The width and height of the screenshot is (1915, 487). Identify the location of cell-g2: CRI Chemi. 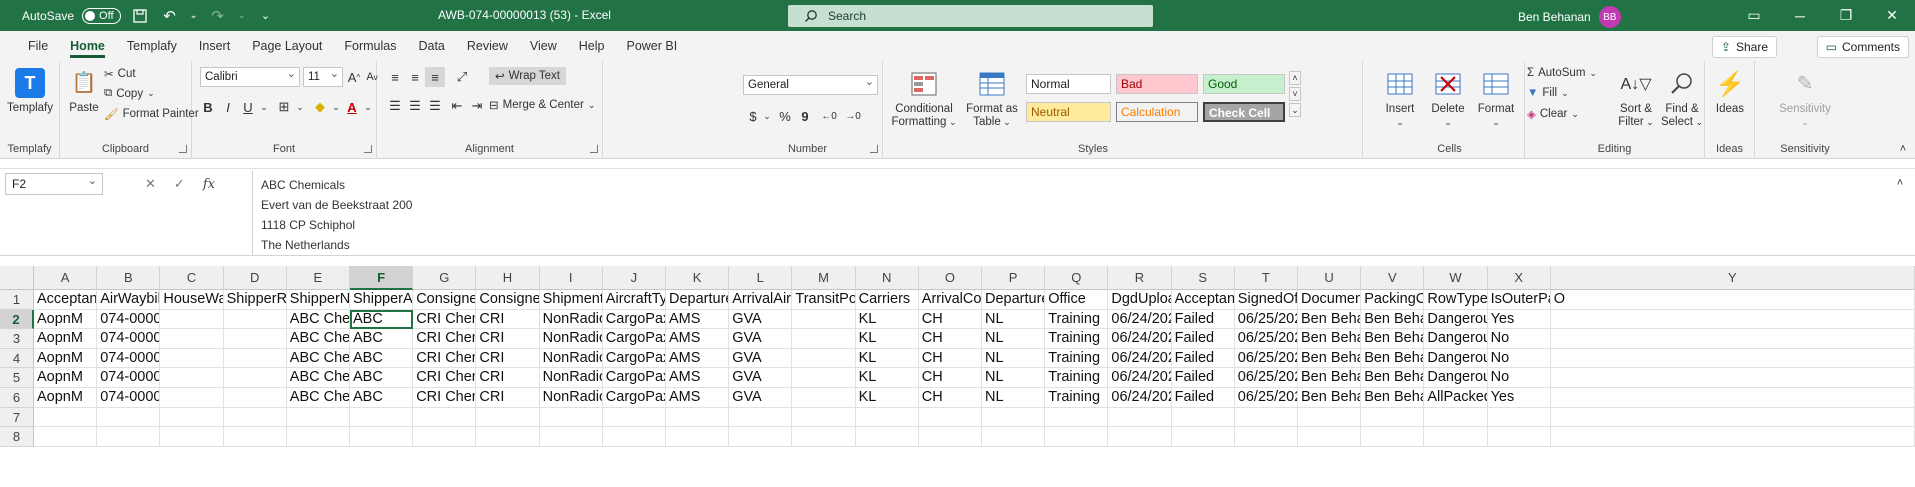
(445, 319).